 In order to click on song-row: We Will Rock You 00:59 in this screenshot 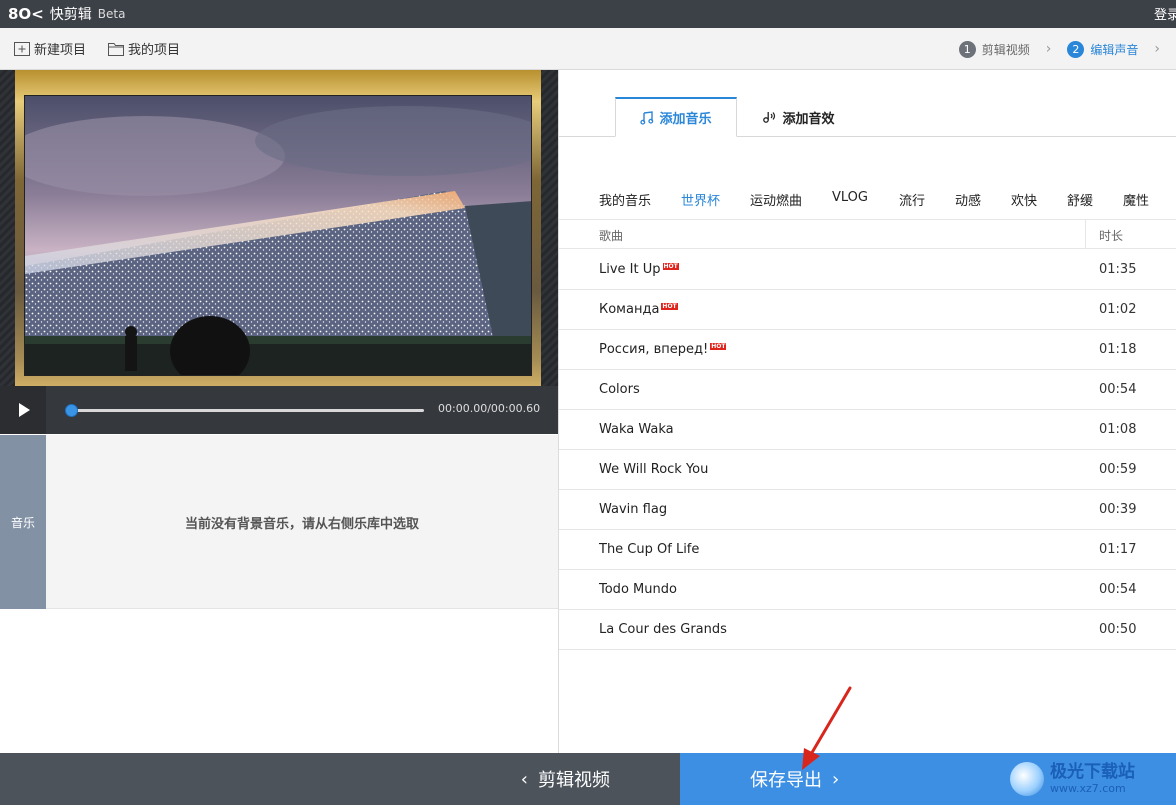, I will do `click(867, 470)`.